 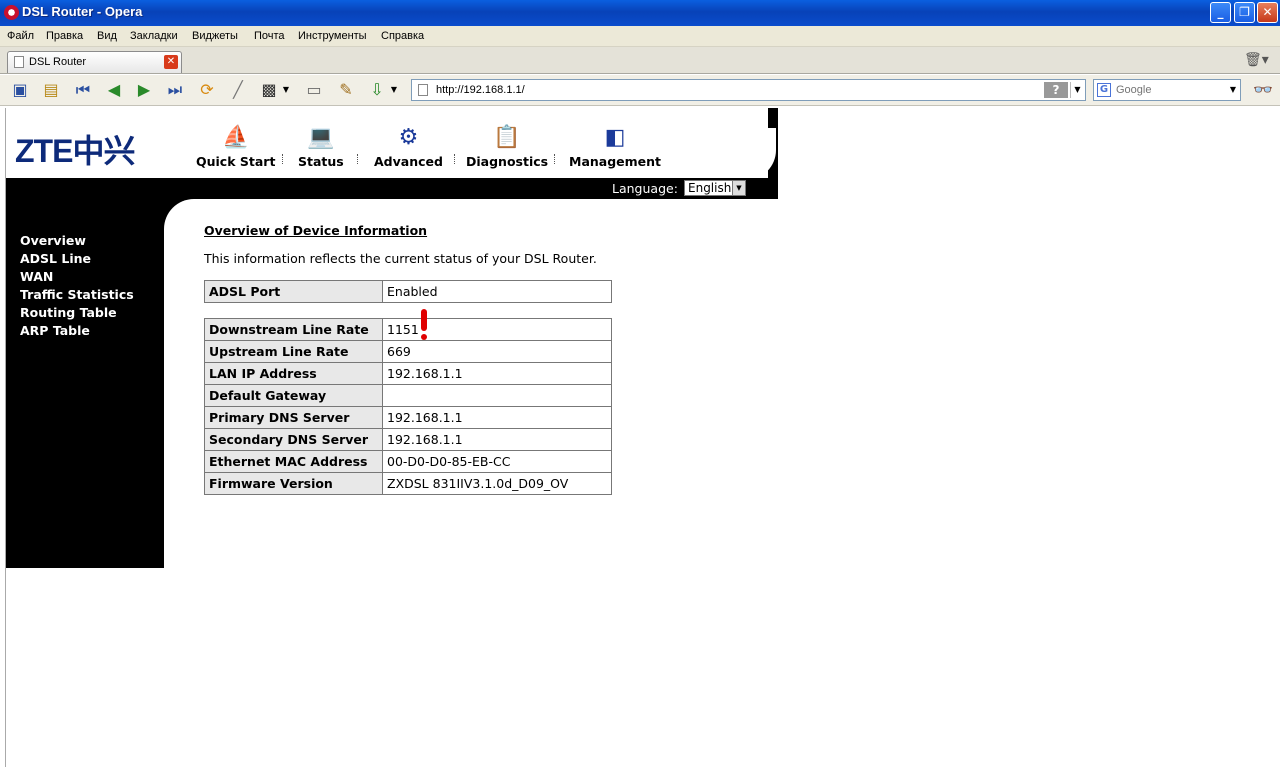 I want to click on content-corner-decoration, so click(x=184, y=214).